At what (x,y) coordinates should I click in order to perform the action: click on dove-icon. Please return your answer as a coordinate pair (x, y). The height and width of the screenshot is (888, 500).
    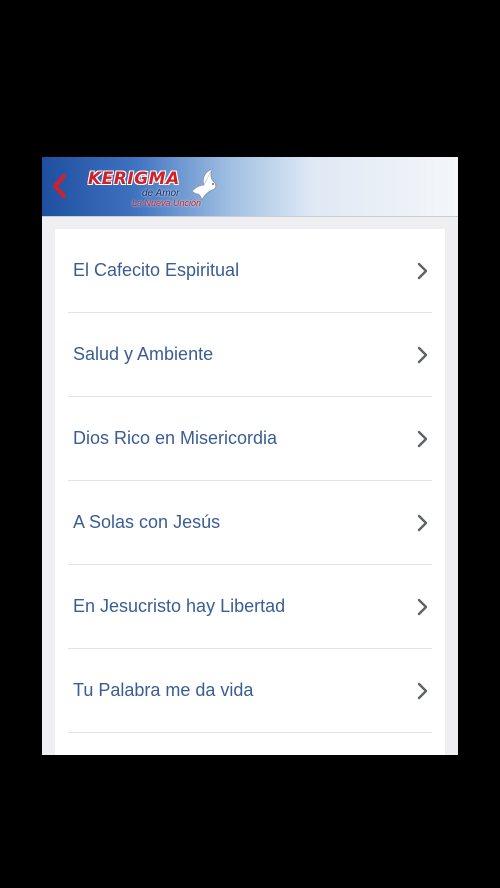
    Looking at the image, I should click on (204, 185).